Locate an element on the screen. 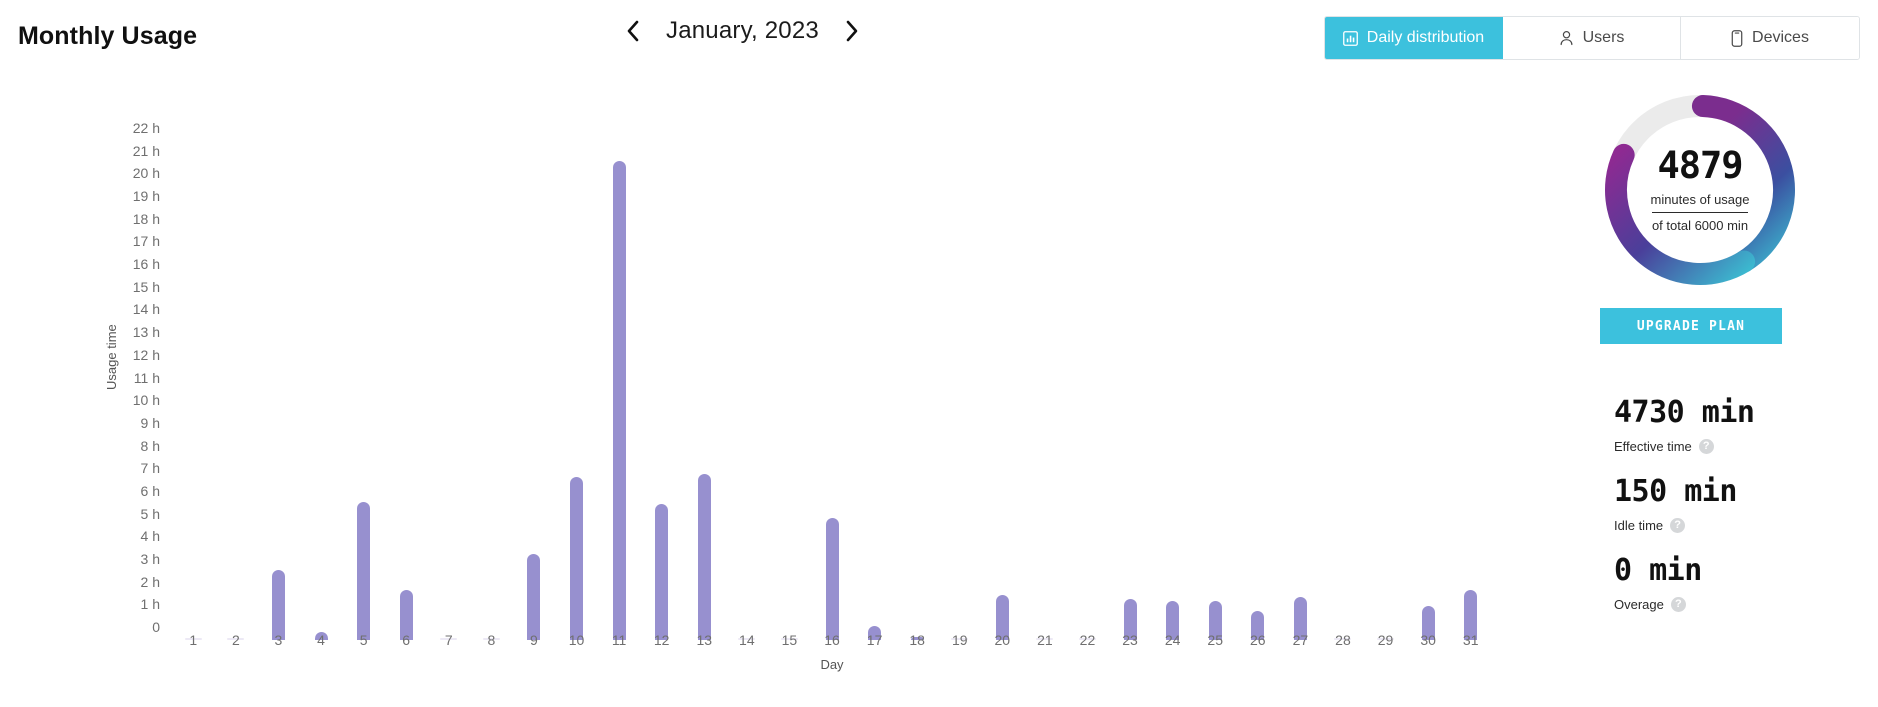  tab-daily-distribution: Daily distribution is located at coordinates (1414, 38).